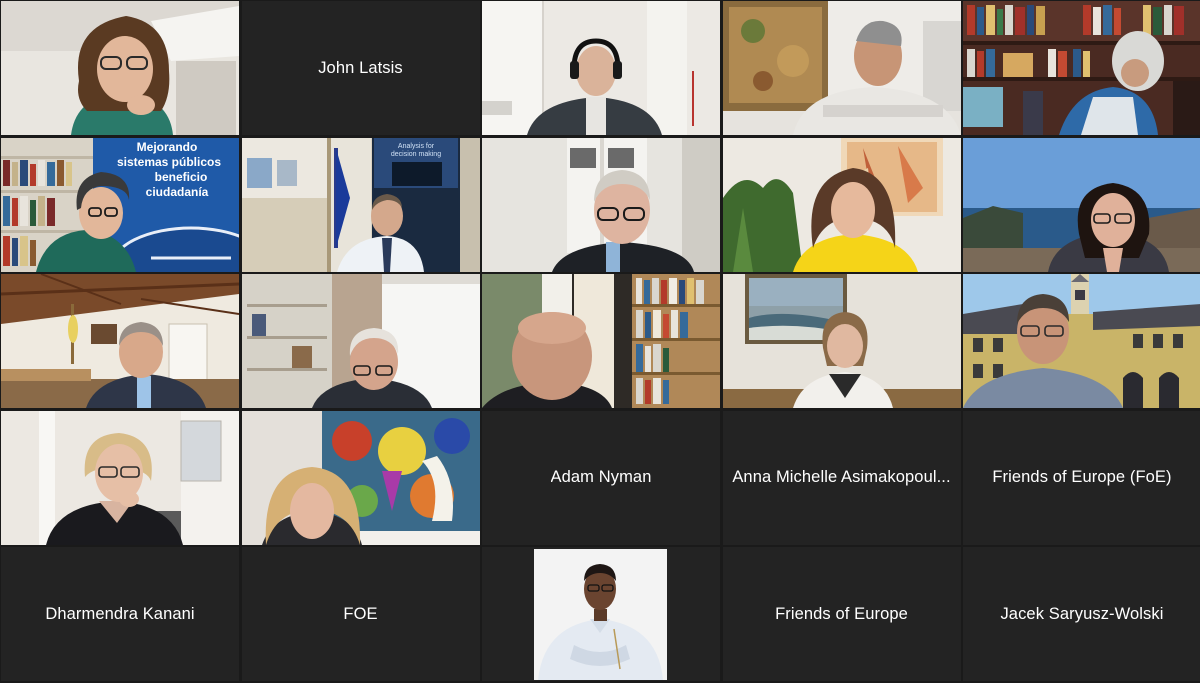 This screenshot has height=683, width=1200. I want to click on participant-name: Friends of Europe, so click(841, 613).